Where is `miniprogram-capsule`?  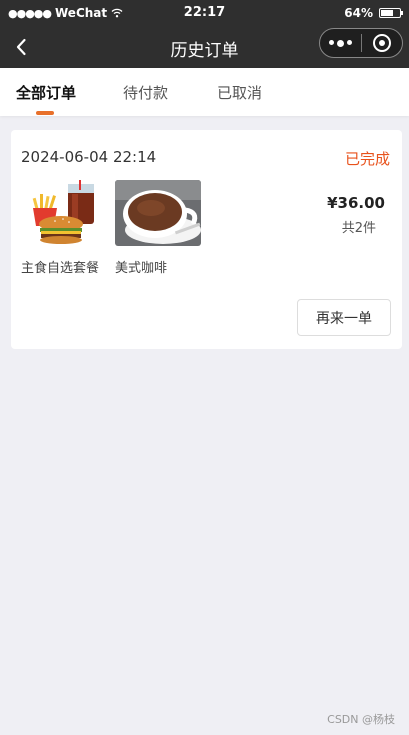
miniprogram-capsule is located at coordinates (361, 43).